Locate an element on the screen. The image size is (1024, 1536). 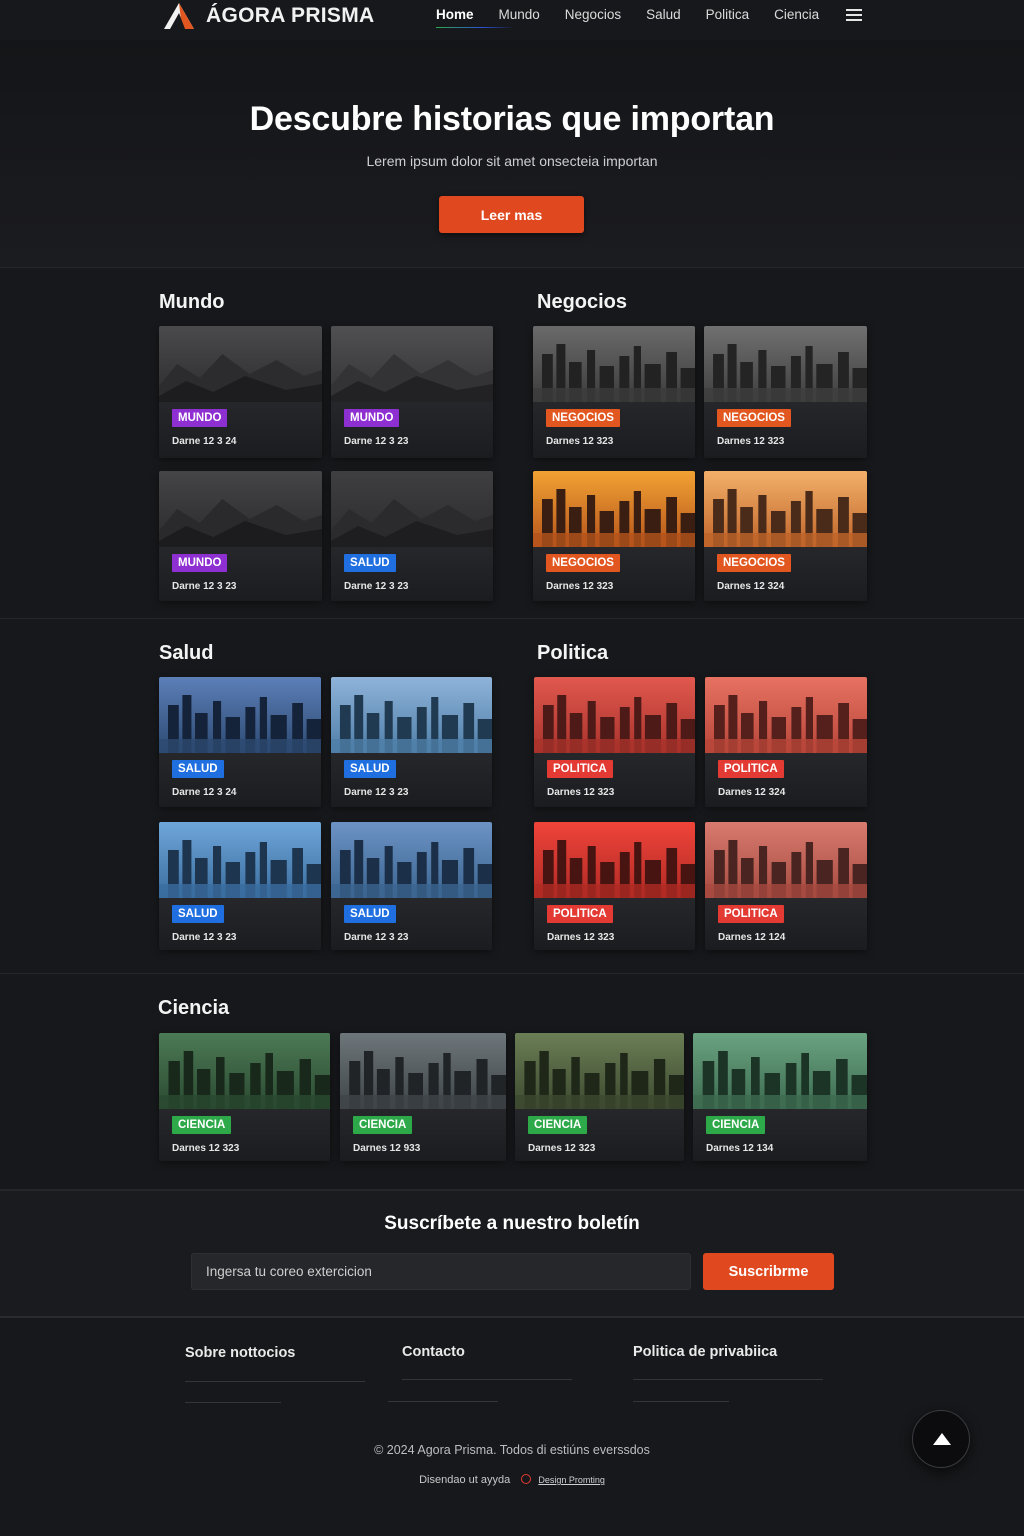
article-card-ciencia: CIENCIA Darnes 12 933 is located at coordinates (423, 1097).